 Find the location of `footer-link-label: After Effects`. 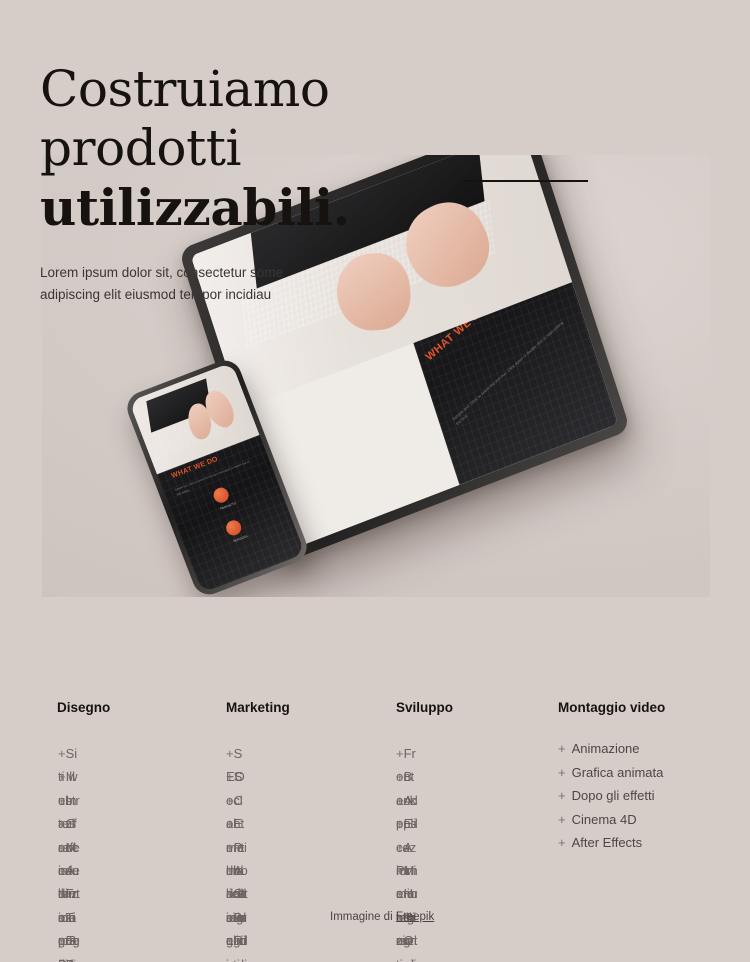

footer-link-label: After Effects is located at coordinates (607, 842).